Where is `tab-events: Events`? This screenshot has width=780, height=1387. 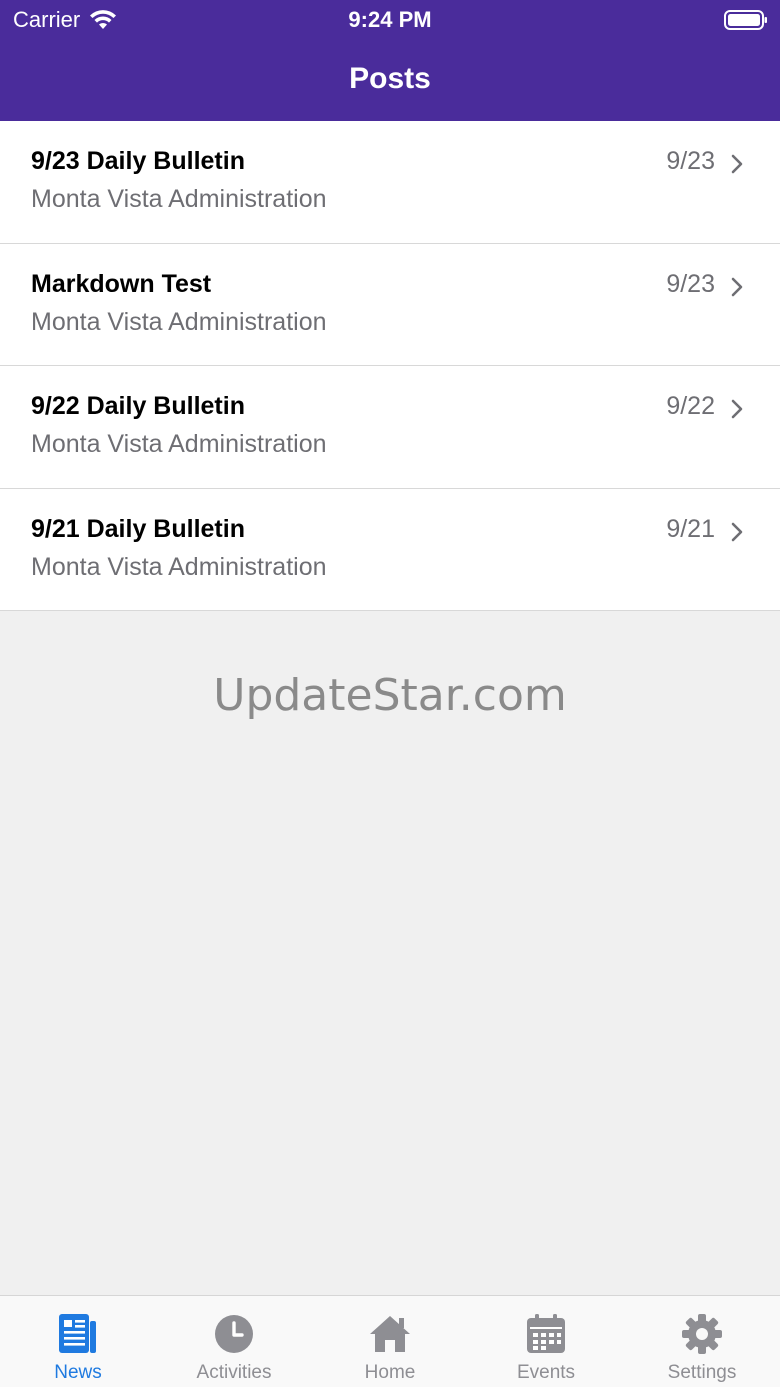 tab-events: Events is located at coordinates (546, 1341).